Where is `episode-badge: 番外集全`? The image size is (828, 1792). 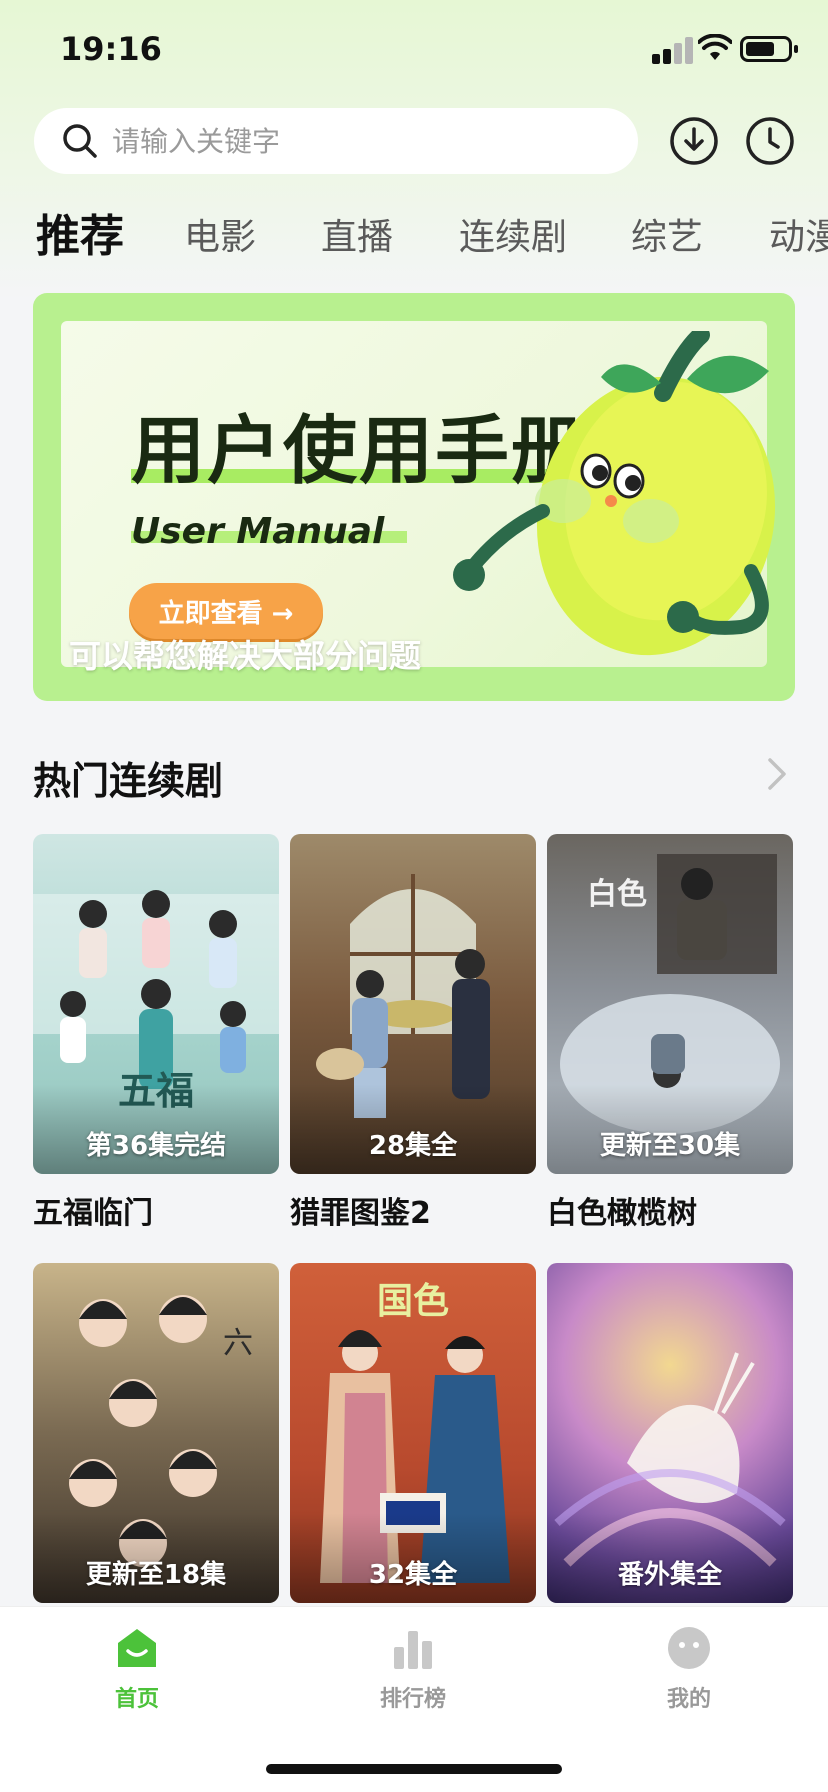
episode-badge: 番外集全 is located at coordinates (669, 1575).